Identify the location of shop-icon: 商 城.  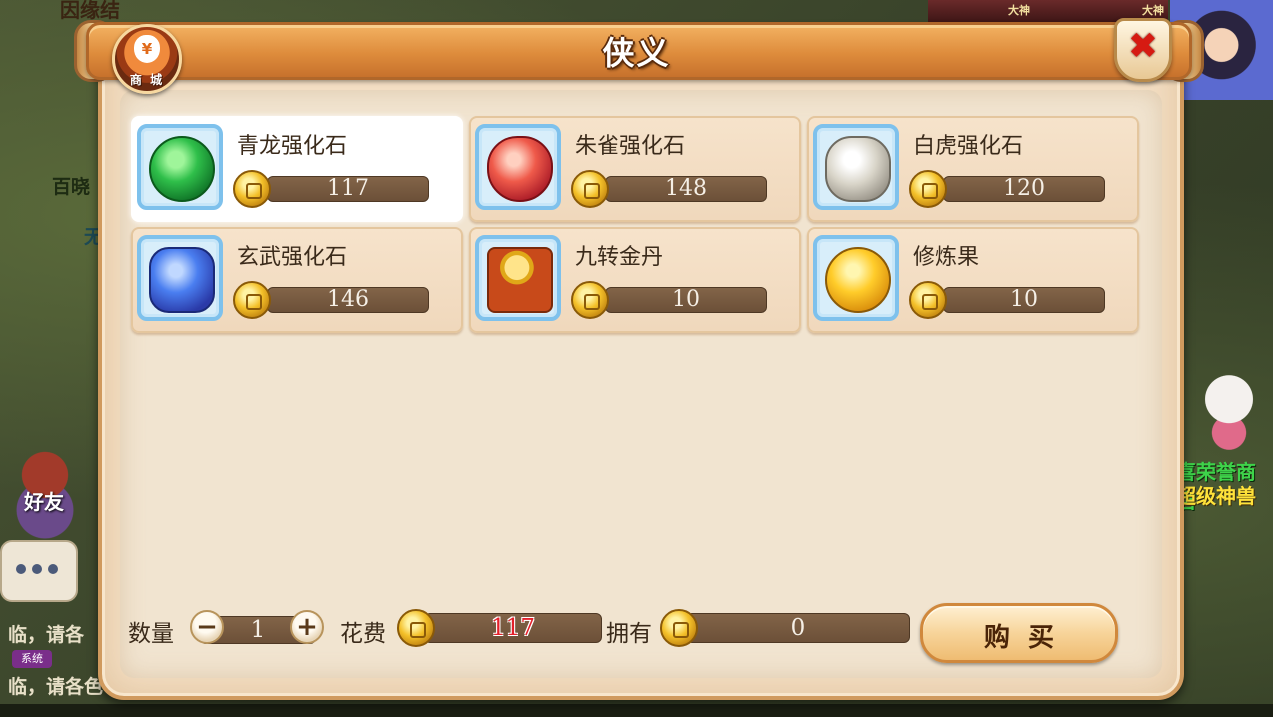
(147, 59).